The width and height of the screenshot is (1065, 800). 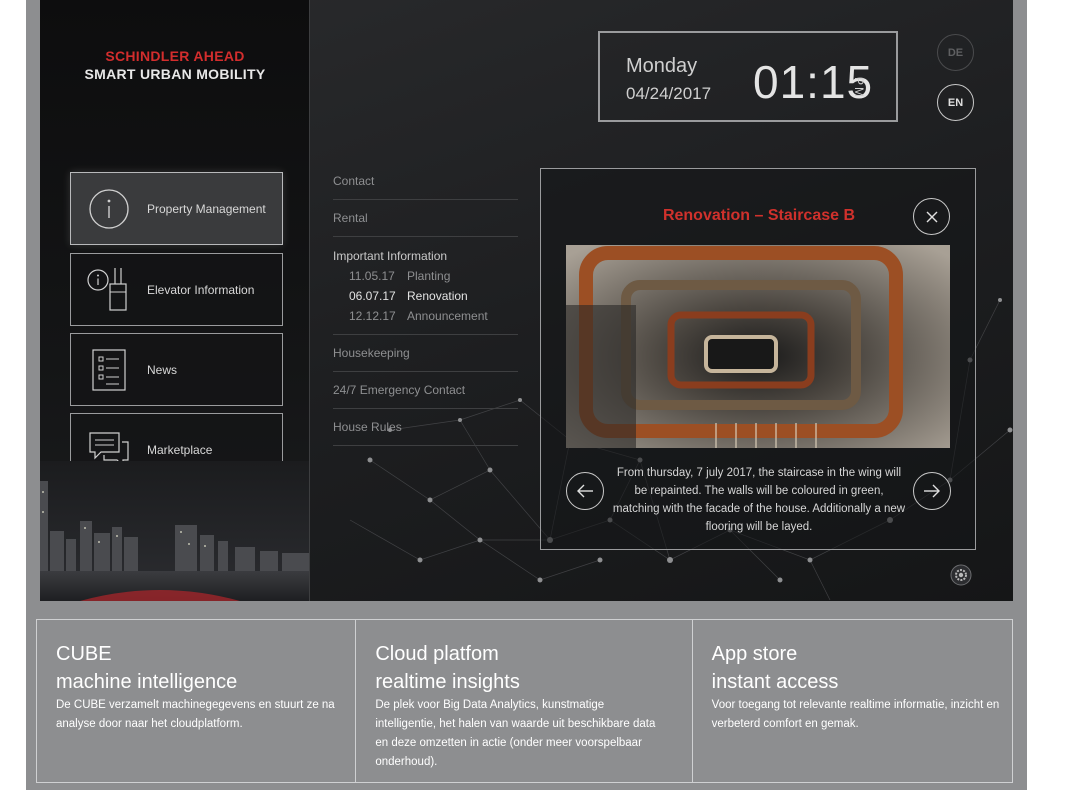 I want to click on settings-button, so click(x=961, y=577).